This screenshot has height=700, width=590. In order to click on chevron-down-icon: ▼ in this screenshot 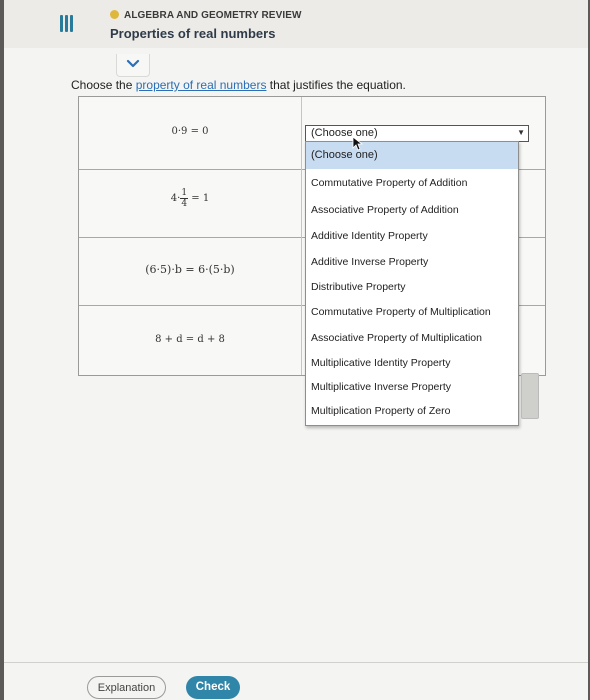, I will do `click(521, 132)`.